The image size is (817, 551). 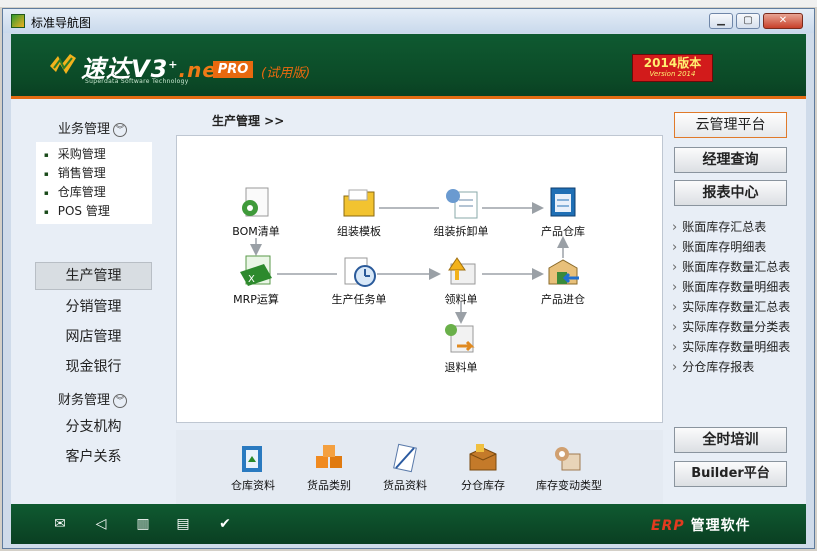 I want to click on tool-goods-info: 货品资料, so click(x=405, y=467).